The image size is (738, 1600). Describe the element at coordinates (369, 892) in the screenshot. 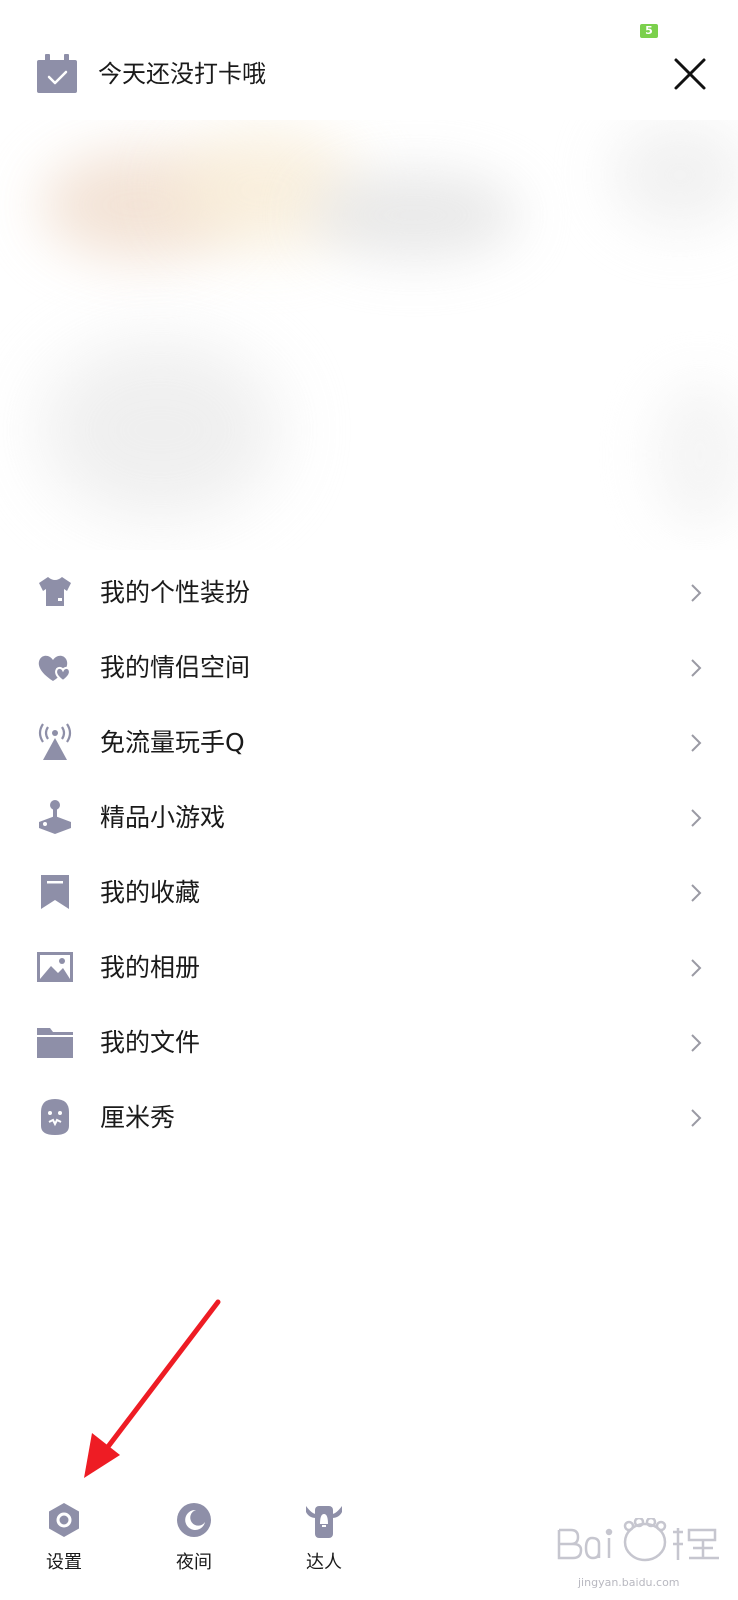

I see `menu-item-favorites: 我的收藏` at that location.